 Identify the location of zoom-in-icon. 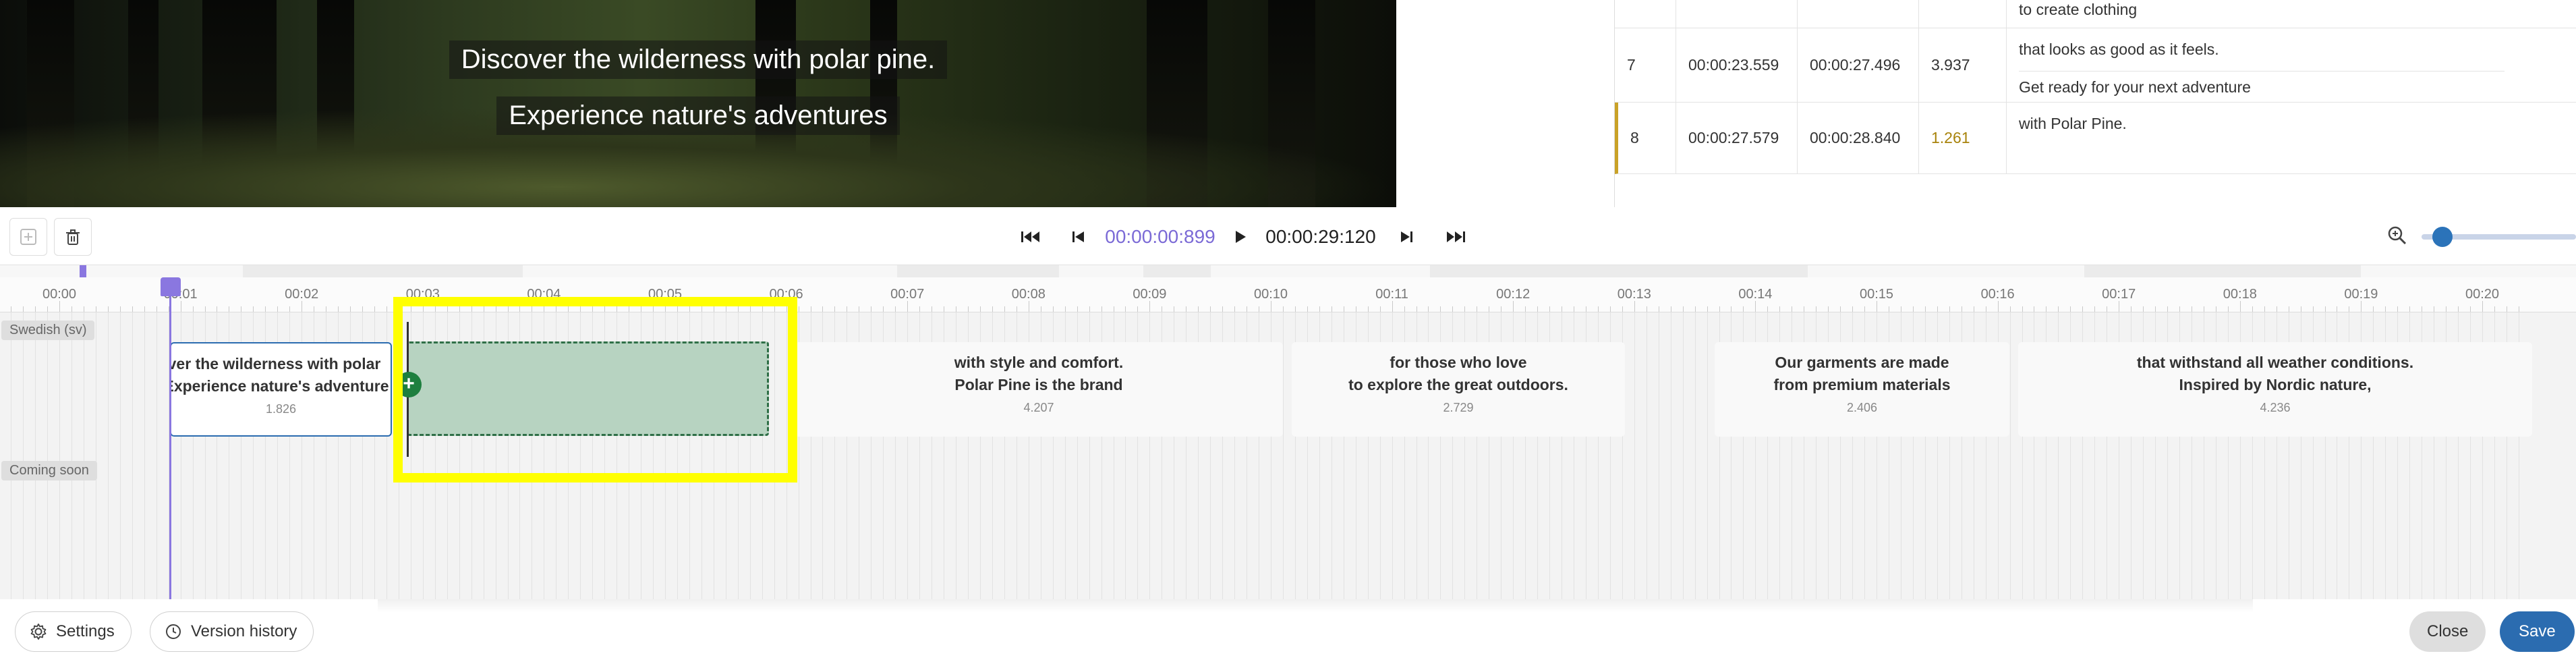
(2397, 235).